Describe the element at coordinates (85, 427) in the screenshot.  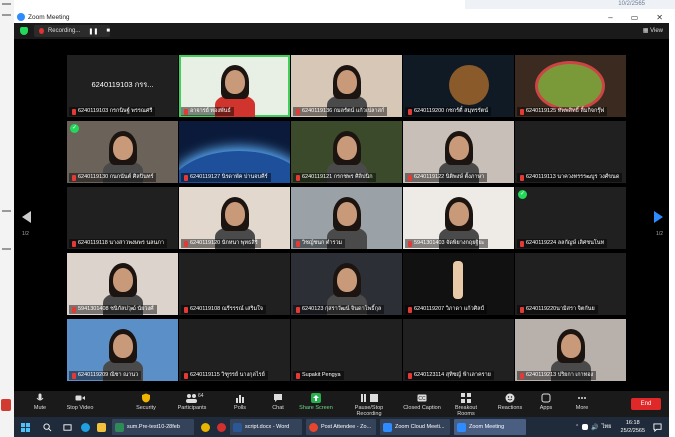
I see `edge-button` at that location.